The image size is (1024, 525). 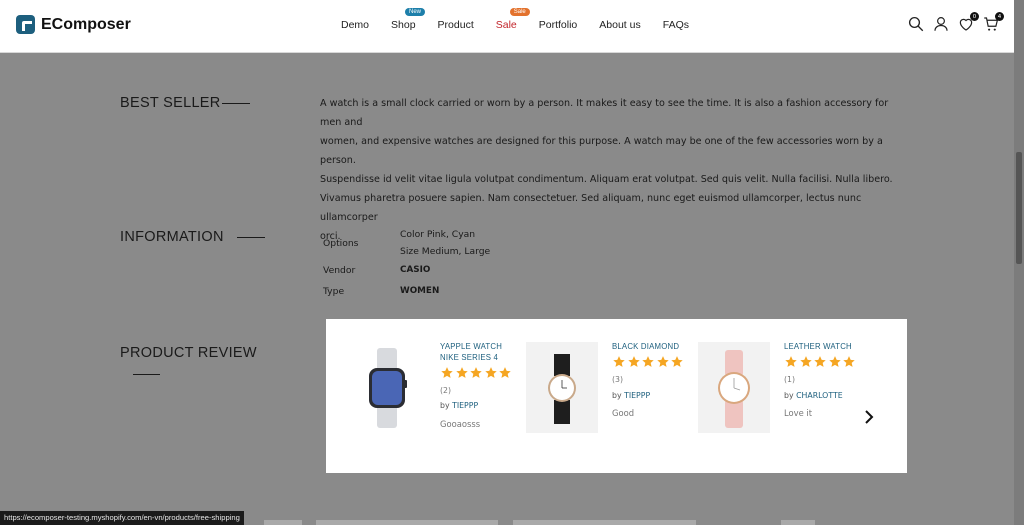 I want to click on review-comment: Love it, so click(x=798, y=413).